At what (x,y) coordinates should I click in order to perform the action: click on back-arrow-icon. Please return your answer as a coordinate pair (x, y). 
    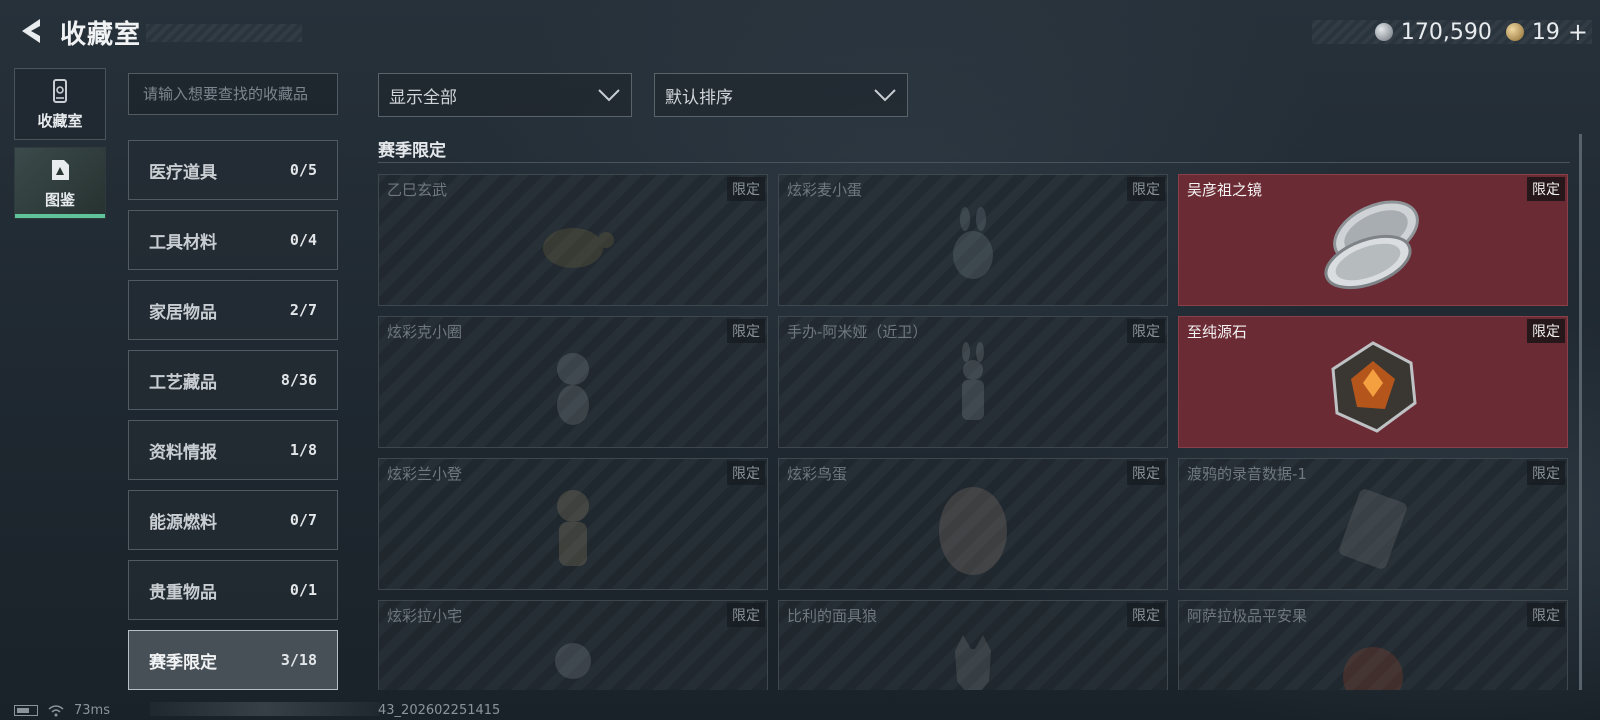
    Looking at the image, I should click on (31, 31).